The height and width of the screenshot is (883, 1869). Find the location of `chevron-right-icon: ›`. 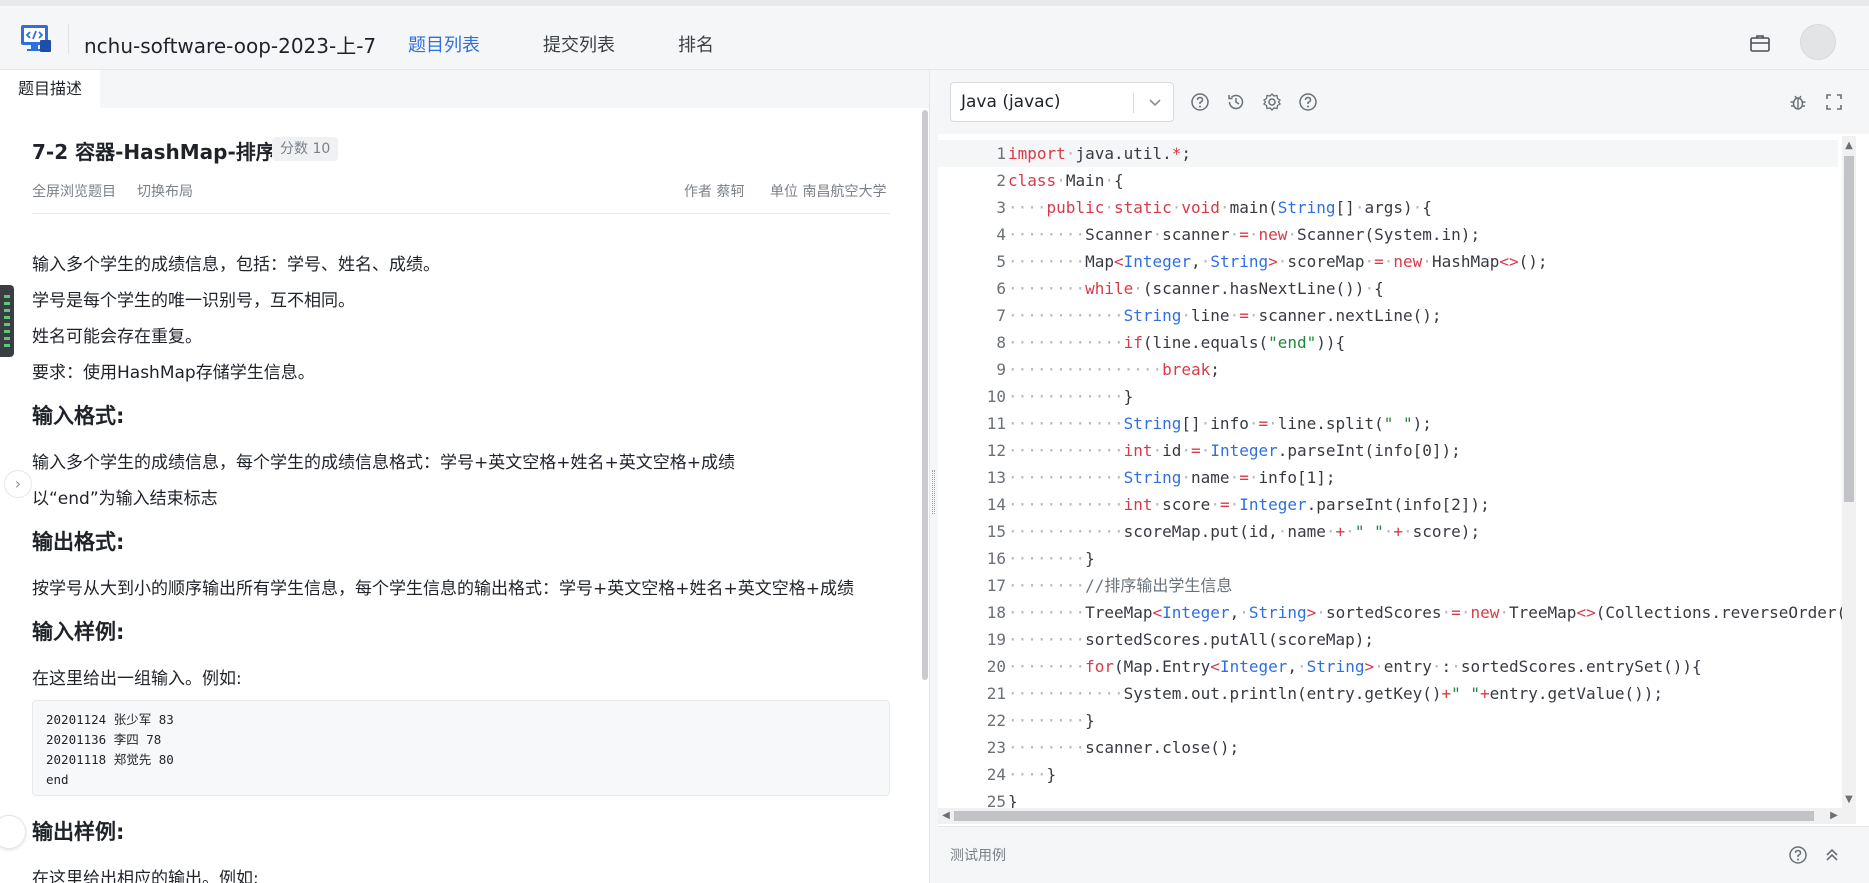

chevron-right-icon: › is located at coordinates (18, 484).